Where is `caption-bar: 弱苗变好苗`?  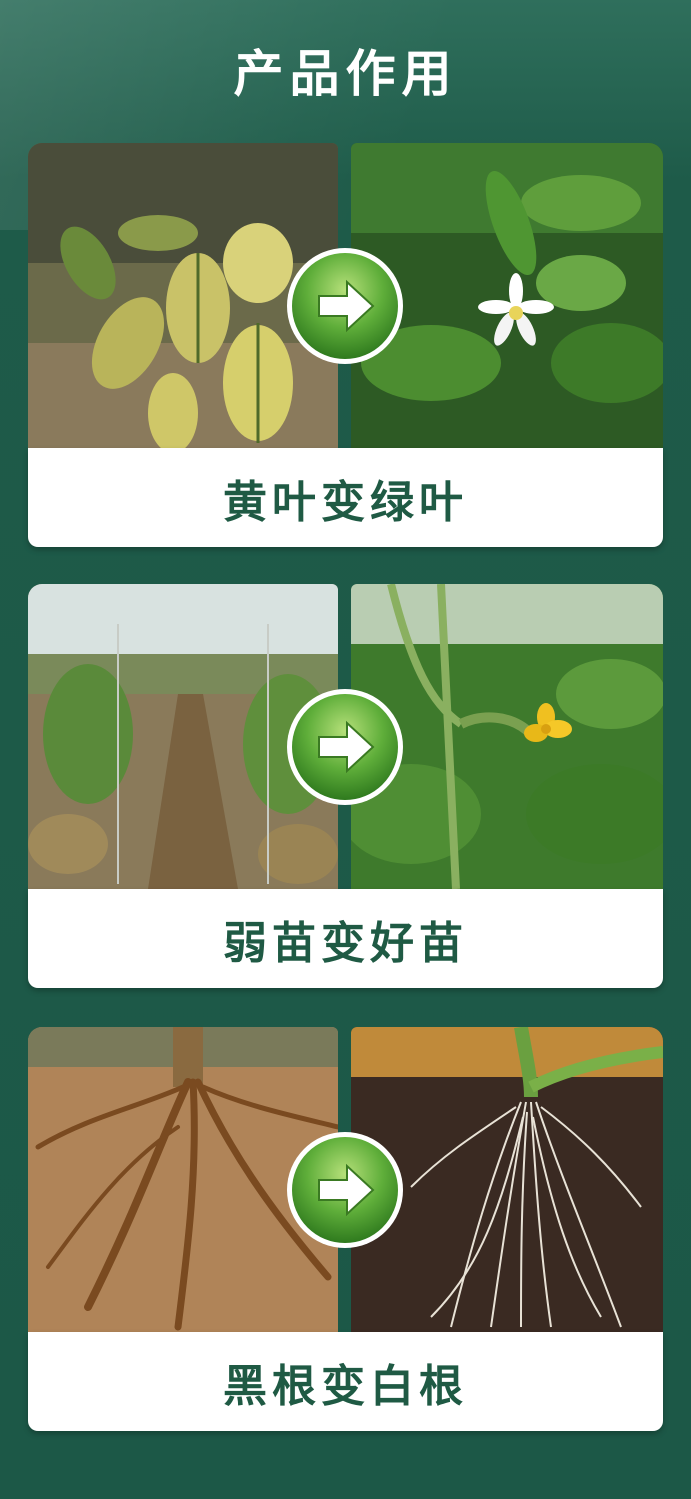
caption-bar: 弱苗变好苗 is located at coordinates (345, 938).